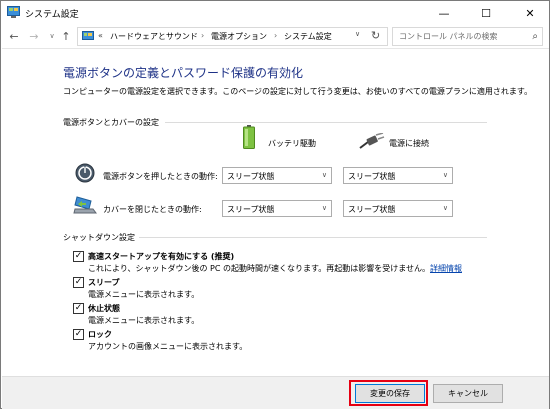 Image resolution: width=550 pixels, height=409 pixels. Describe the element at coordinates (111, 122) in the screenshot. I see `power-group-title: 電源ボタンとカバーの設定` at that location.